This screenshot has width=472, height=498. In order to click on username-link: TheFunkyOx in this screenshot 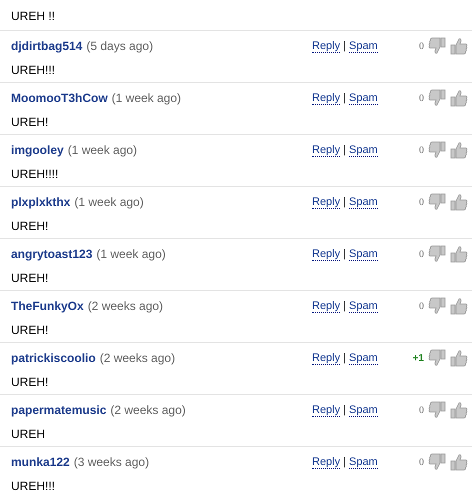, I will do `click(47, 306)`.